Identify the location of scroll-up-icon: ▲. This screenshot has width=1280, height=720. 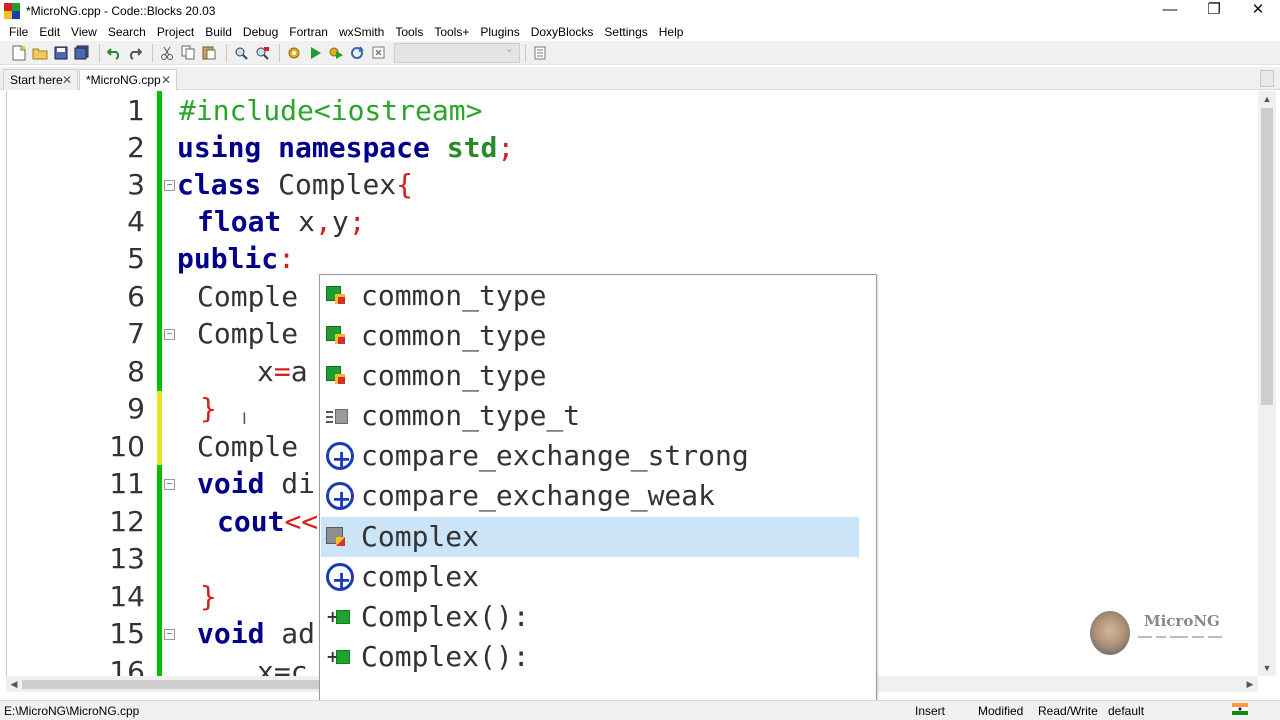
(1267, 99).